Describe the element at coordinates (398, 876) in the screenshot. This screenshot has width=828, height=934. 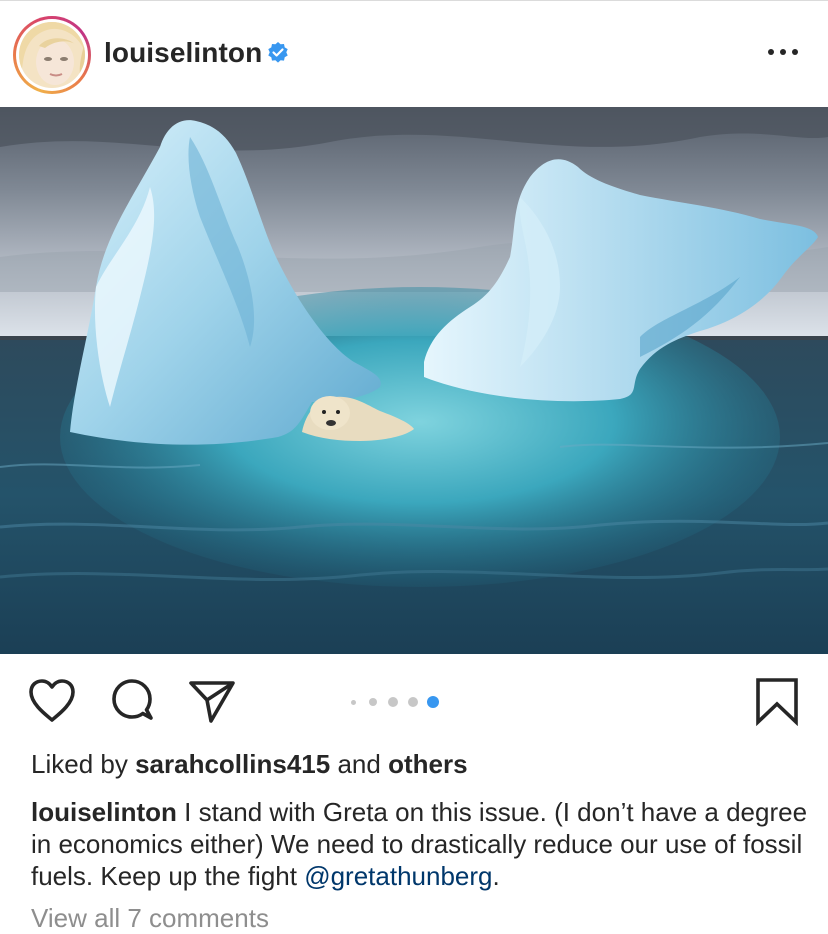
I see `caption-mention-link: @gretathunberg` at that location.